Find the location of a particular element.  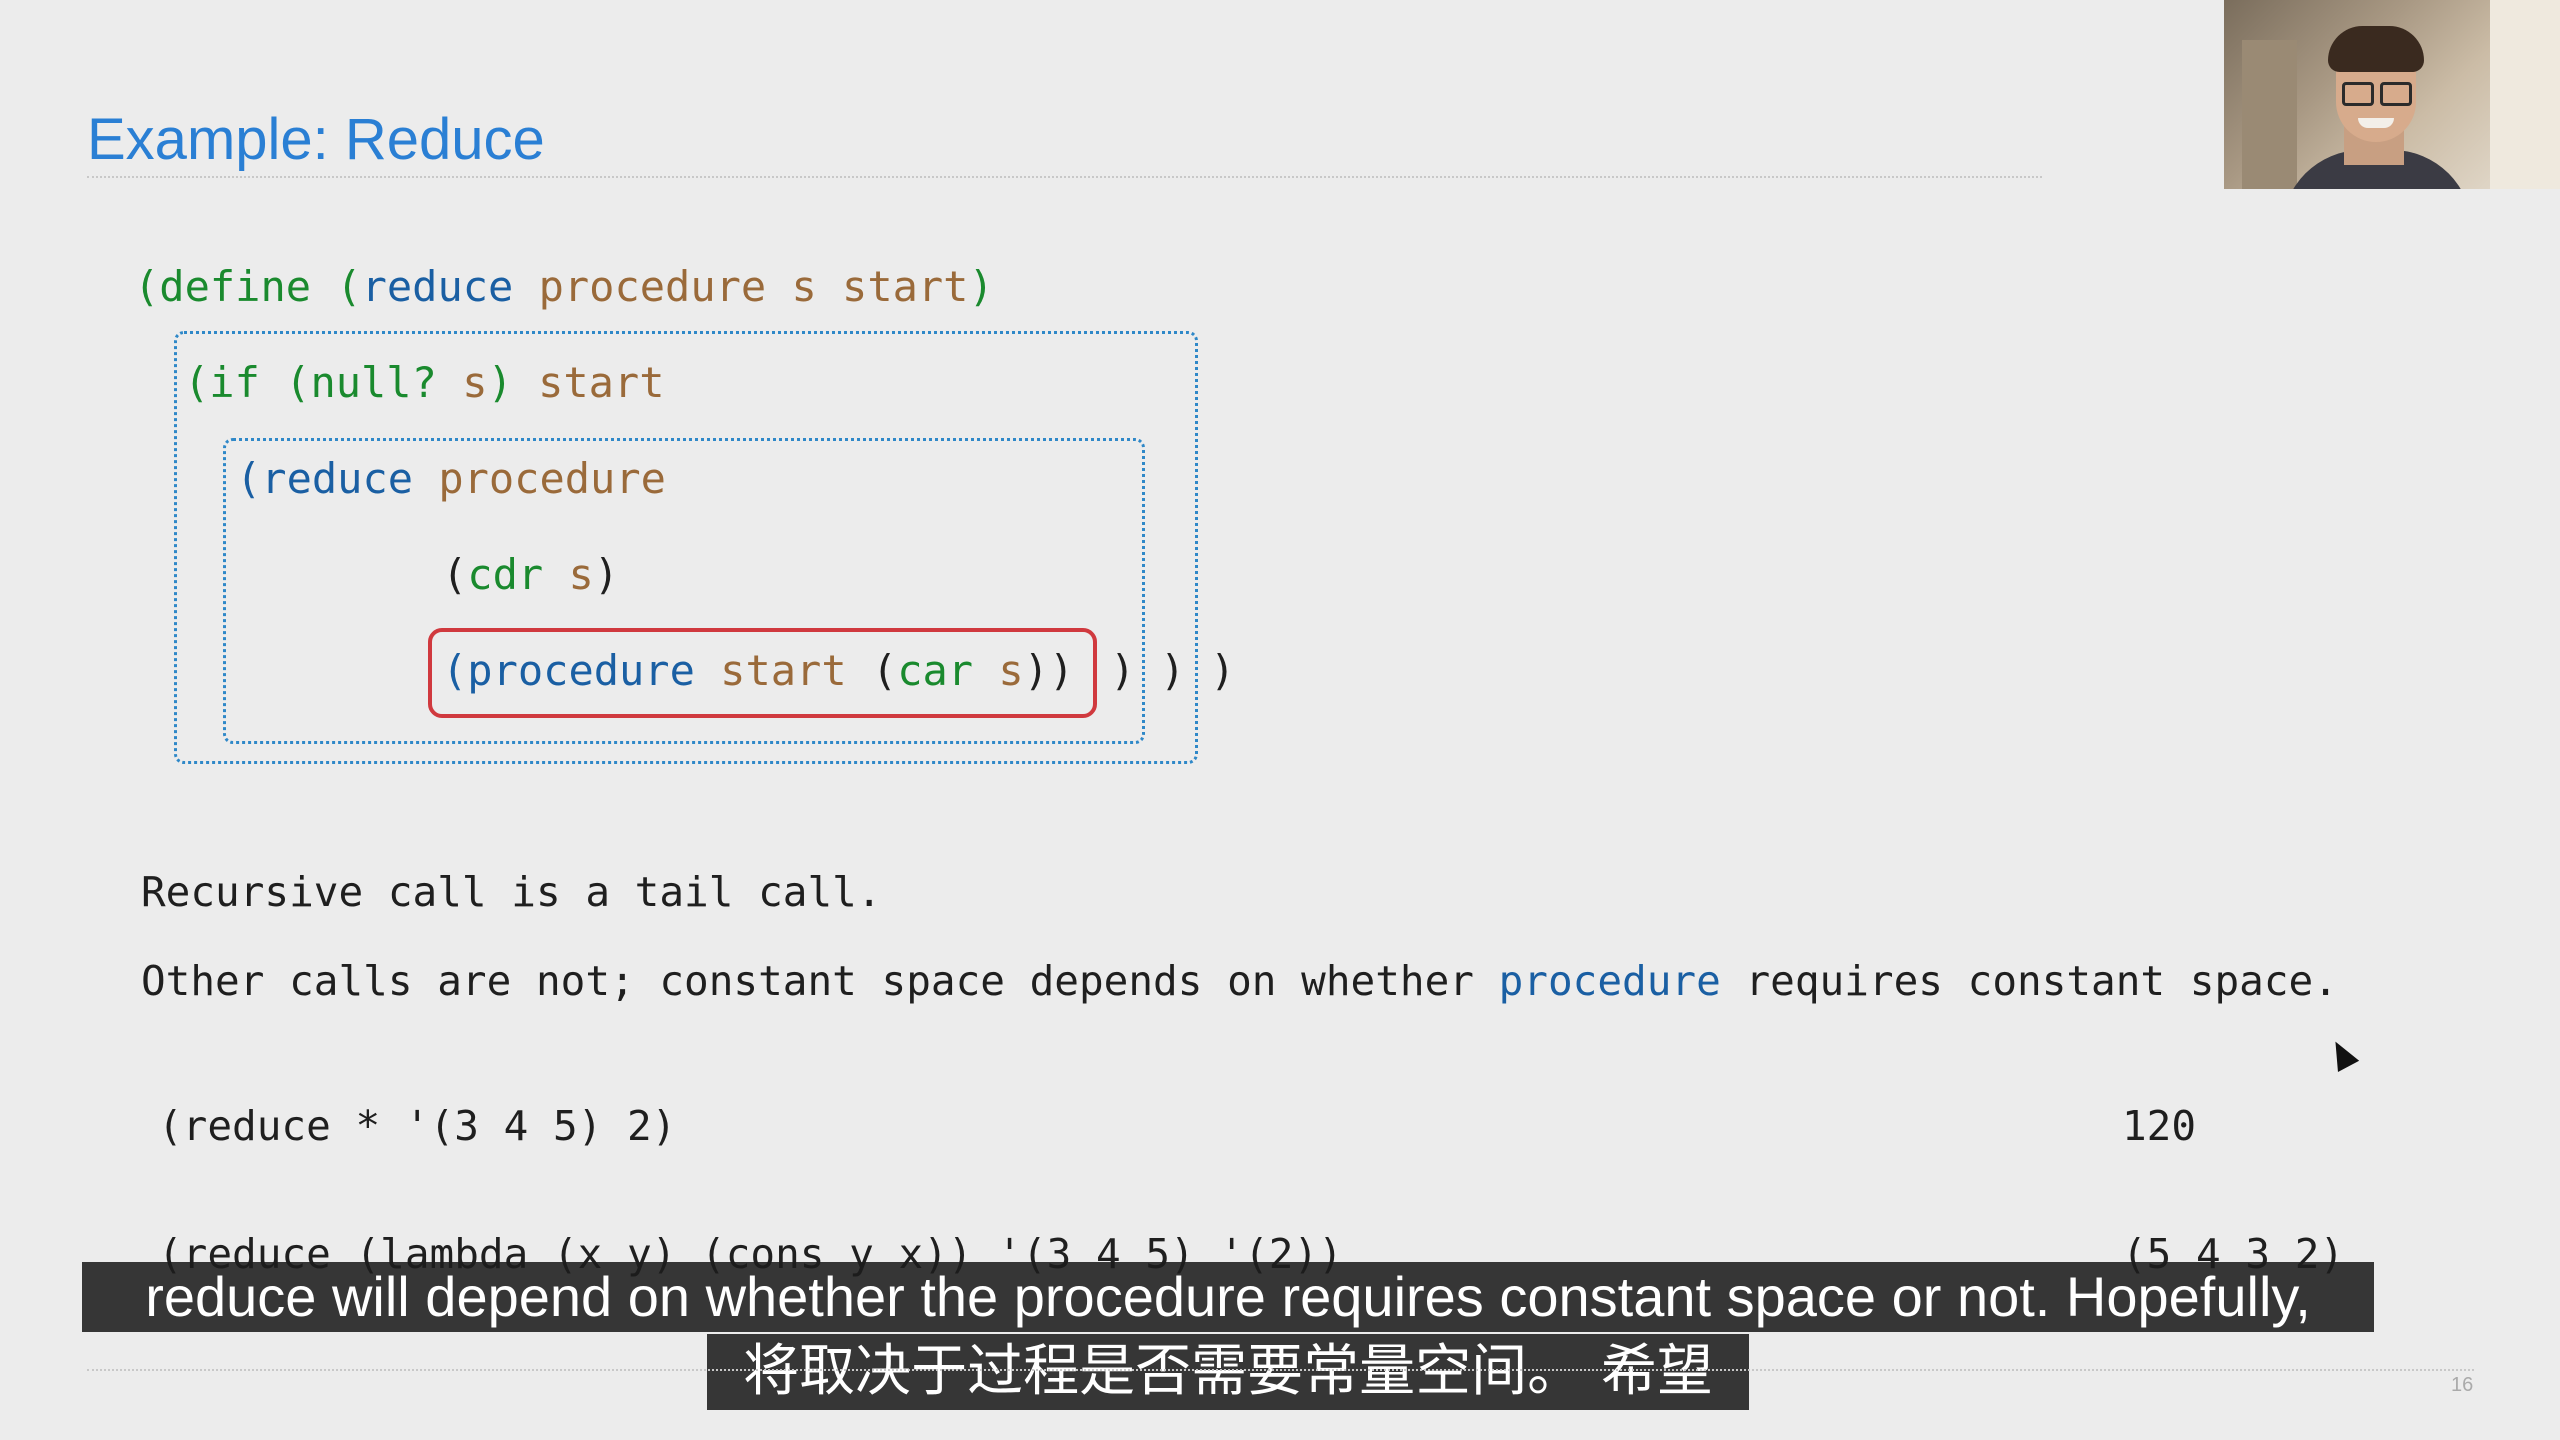

code-line-cdr: (cdr s) is located at coordinates (530, 575).